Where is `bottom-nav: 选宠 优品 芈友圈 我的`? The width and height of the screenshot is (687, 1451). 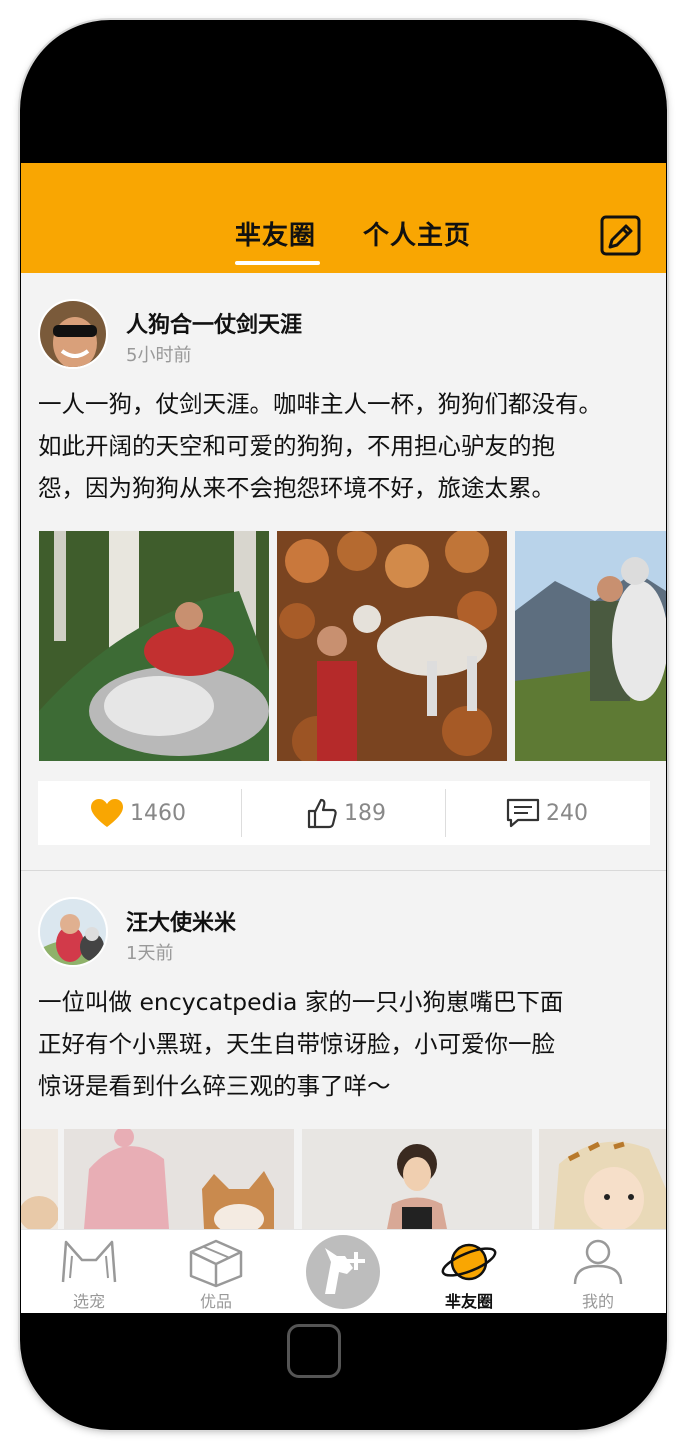 bottom-nav: 选宠 优品 芈友圈 我的 is located at coordinates (343, 1271).